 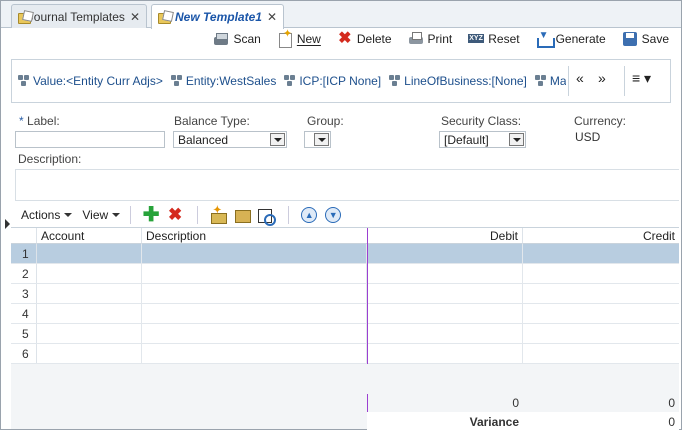 I want to click on scroll-right-icon: », so click(x=602, y=78).